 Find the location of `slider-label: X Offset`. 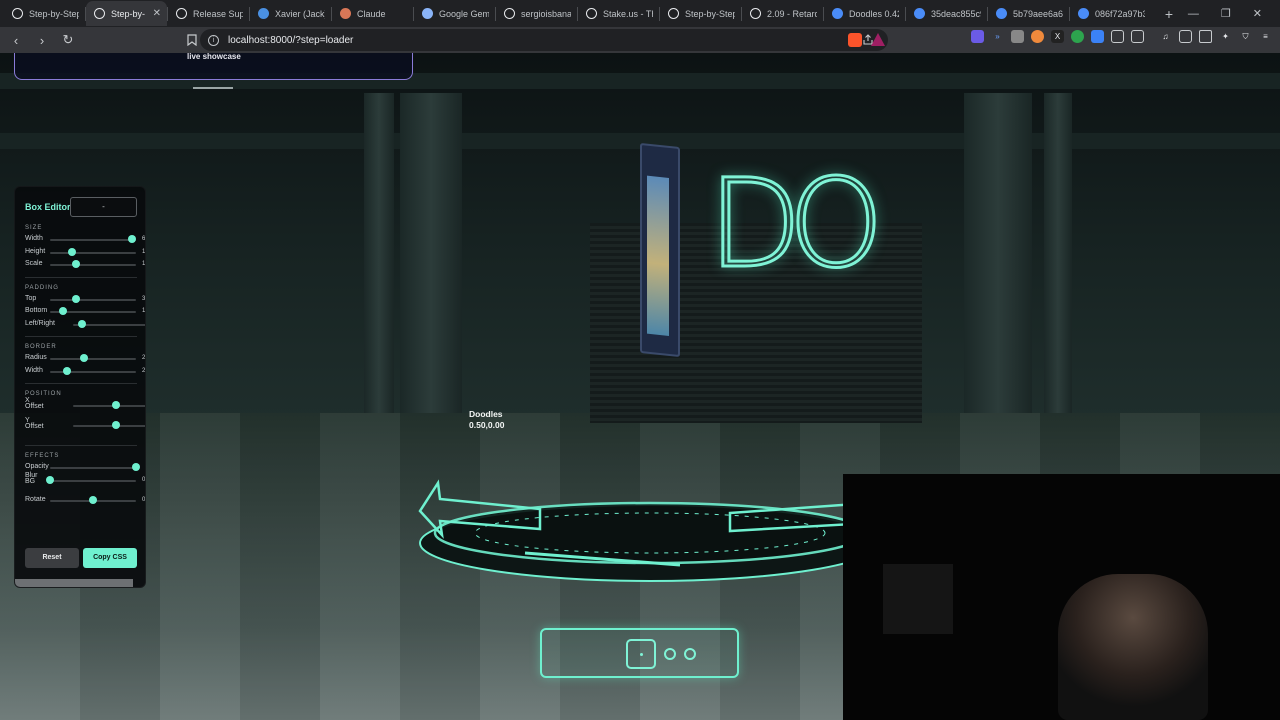

slider-label: X Offset is located at coordinates (34, 403).